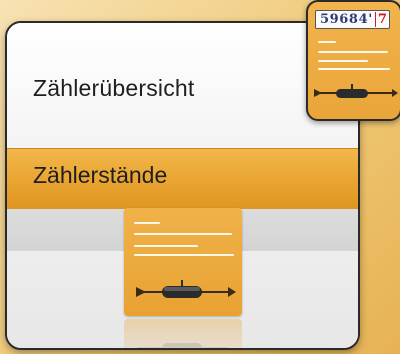  I want to click on menu-item-meter-readings-label: Zählerstände, so click(100, 175).